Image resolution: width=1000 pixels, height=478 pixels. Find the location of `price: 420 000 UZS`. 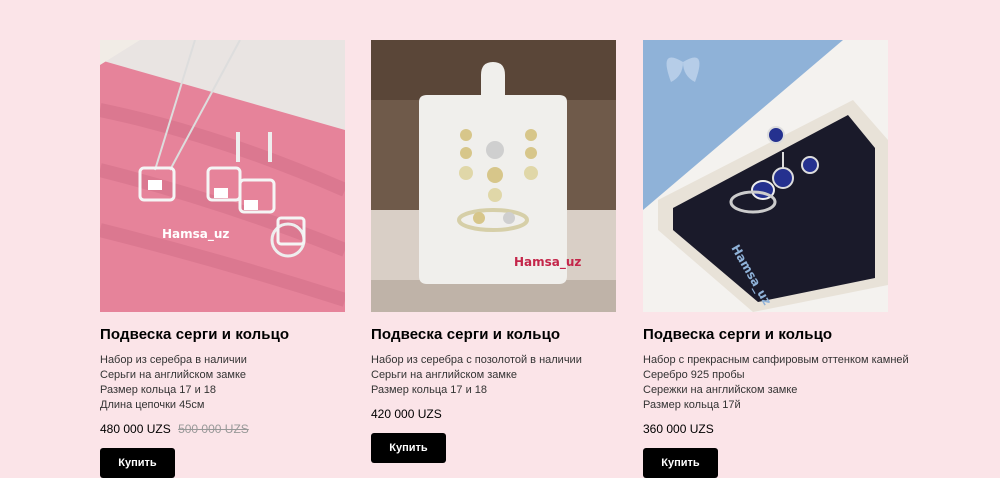

price: 420 000 UZS is located at coordinates (406, 414).